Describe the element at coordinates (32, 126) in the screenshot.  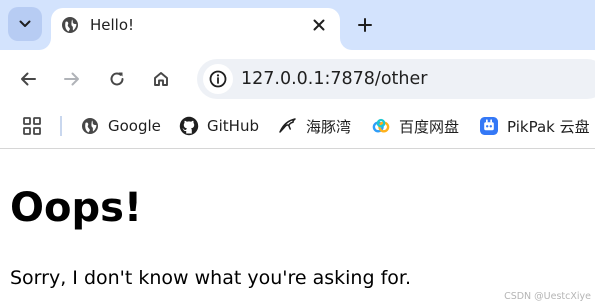
I see `apps-grid-icon` at that location.